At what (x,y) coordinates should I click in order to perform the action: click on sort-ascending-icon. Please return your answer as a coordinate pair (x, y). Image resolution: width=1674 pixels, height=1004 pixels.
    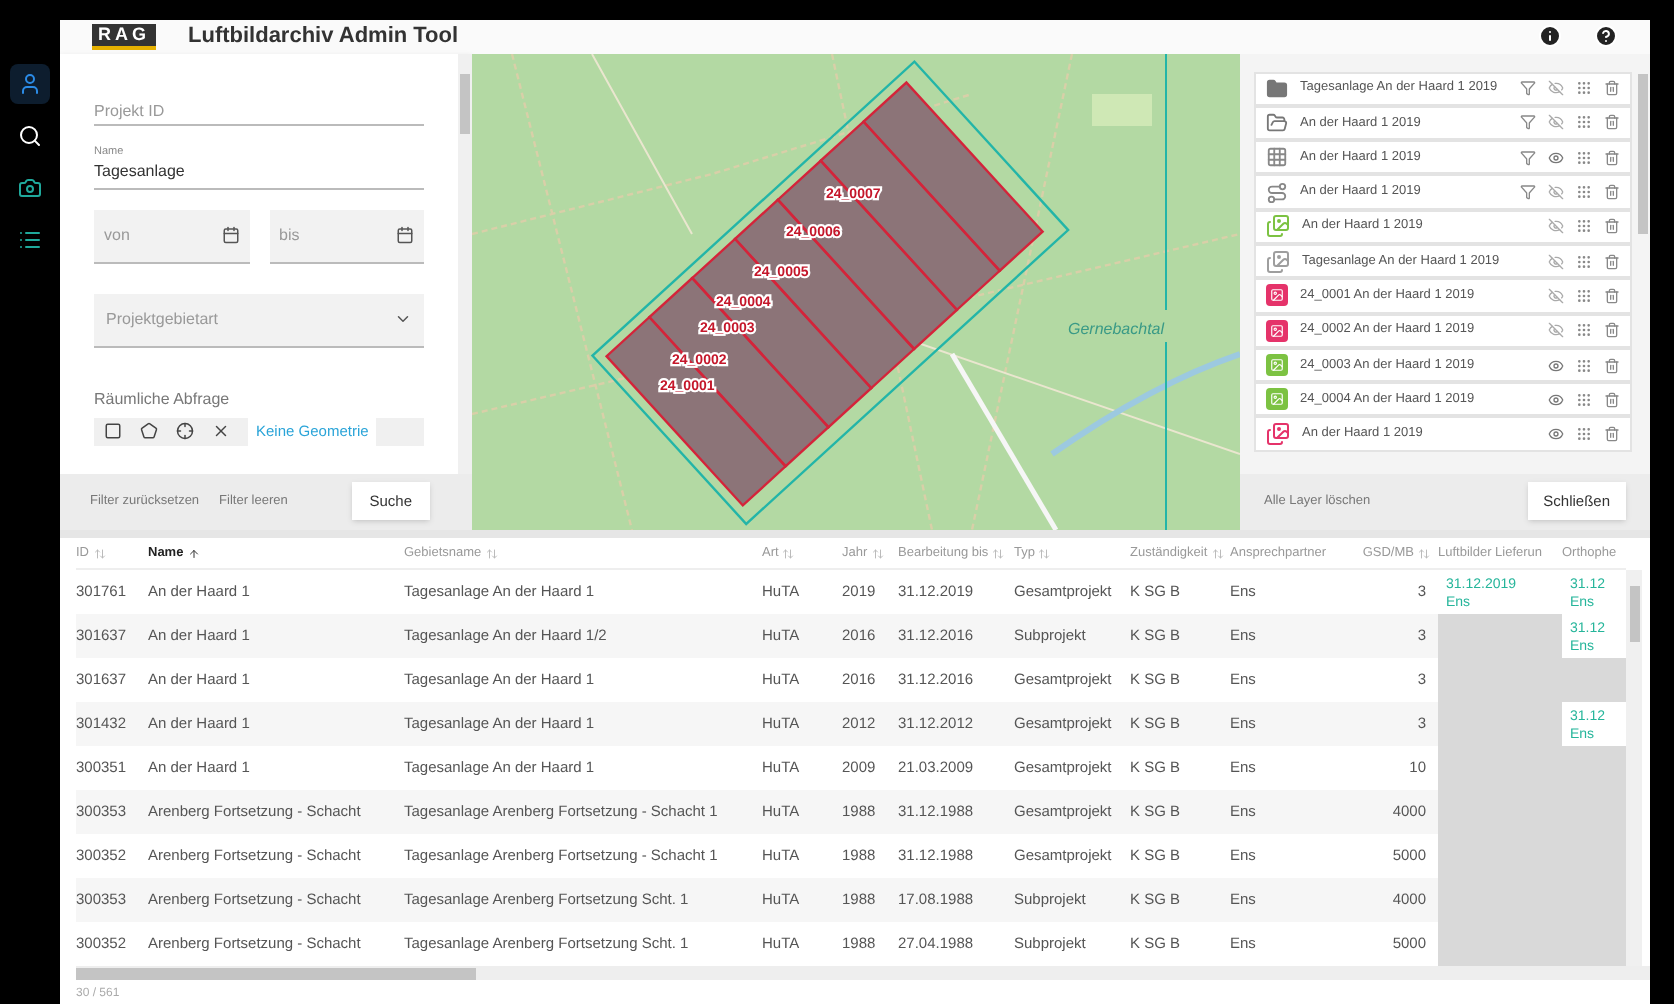
    Looking at the image, I should click on (193, 553).